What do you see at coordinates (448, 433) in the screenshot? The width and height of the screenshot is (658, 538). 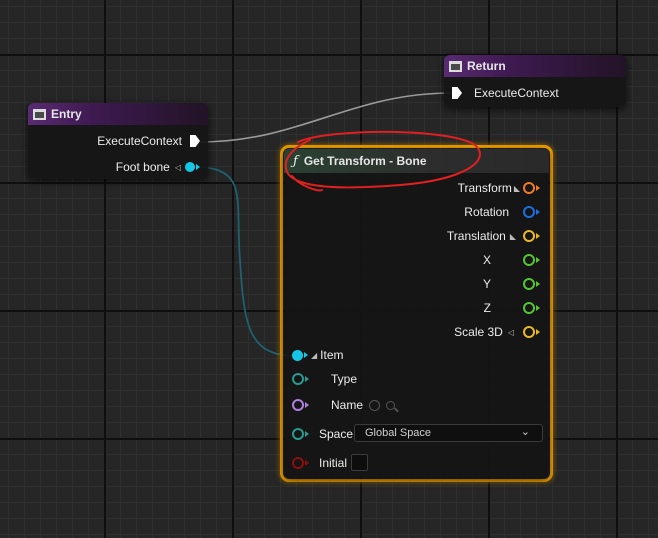 I see `space-dropdown: Global Space ⌄` at bounding box center [448, 433].